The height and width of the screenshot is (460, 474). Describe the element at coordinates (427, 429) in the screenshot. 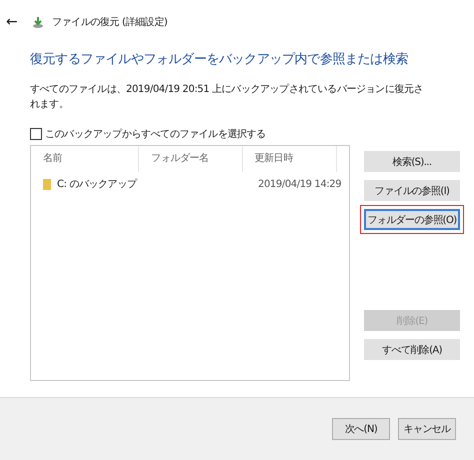

I see `footer-button: キャンセル` at that location.